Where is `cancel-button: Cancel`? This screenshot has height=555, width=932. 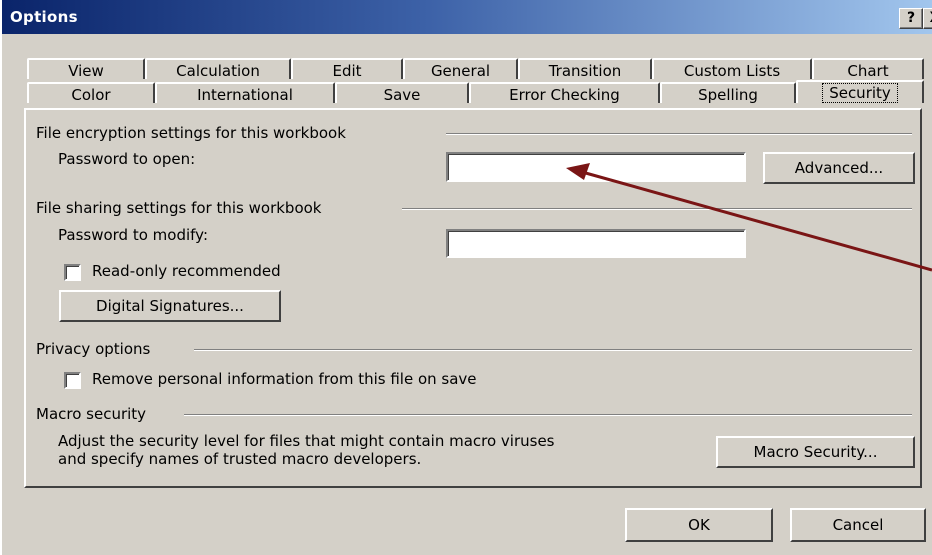
cancel-button: Cancel is located at coordinates (858, 525).